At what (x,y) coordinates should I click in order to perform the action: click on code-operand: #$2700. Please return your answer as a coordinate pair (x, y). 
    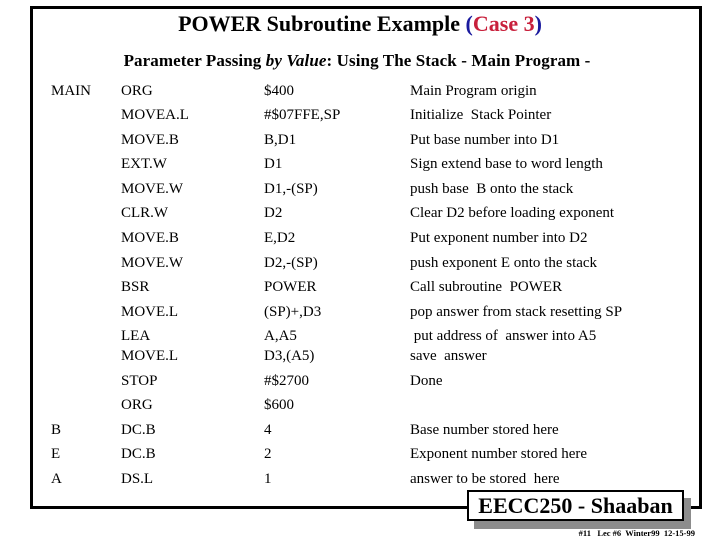
    Looking at the image, I should click on (286, 381).